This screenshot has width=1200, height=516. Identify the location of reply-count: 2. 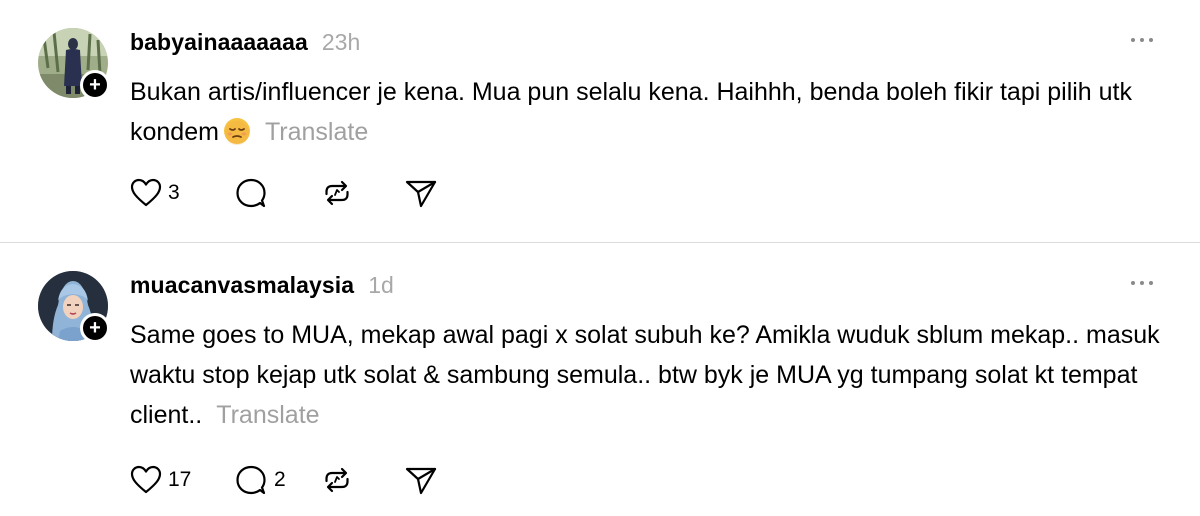
(280, 479).